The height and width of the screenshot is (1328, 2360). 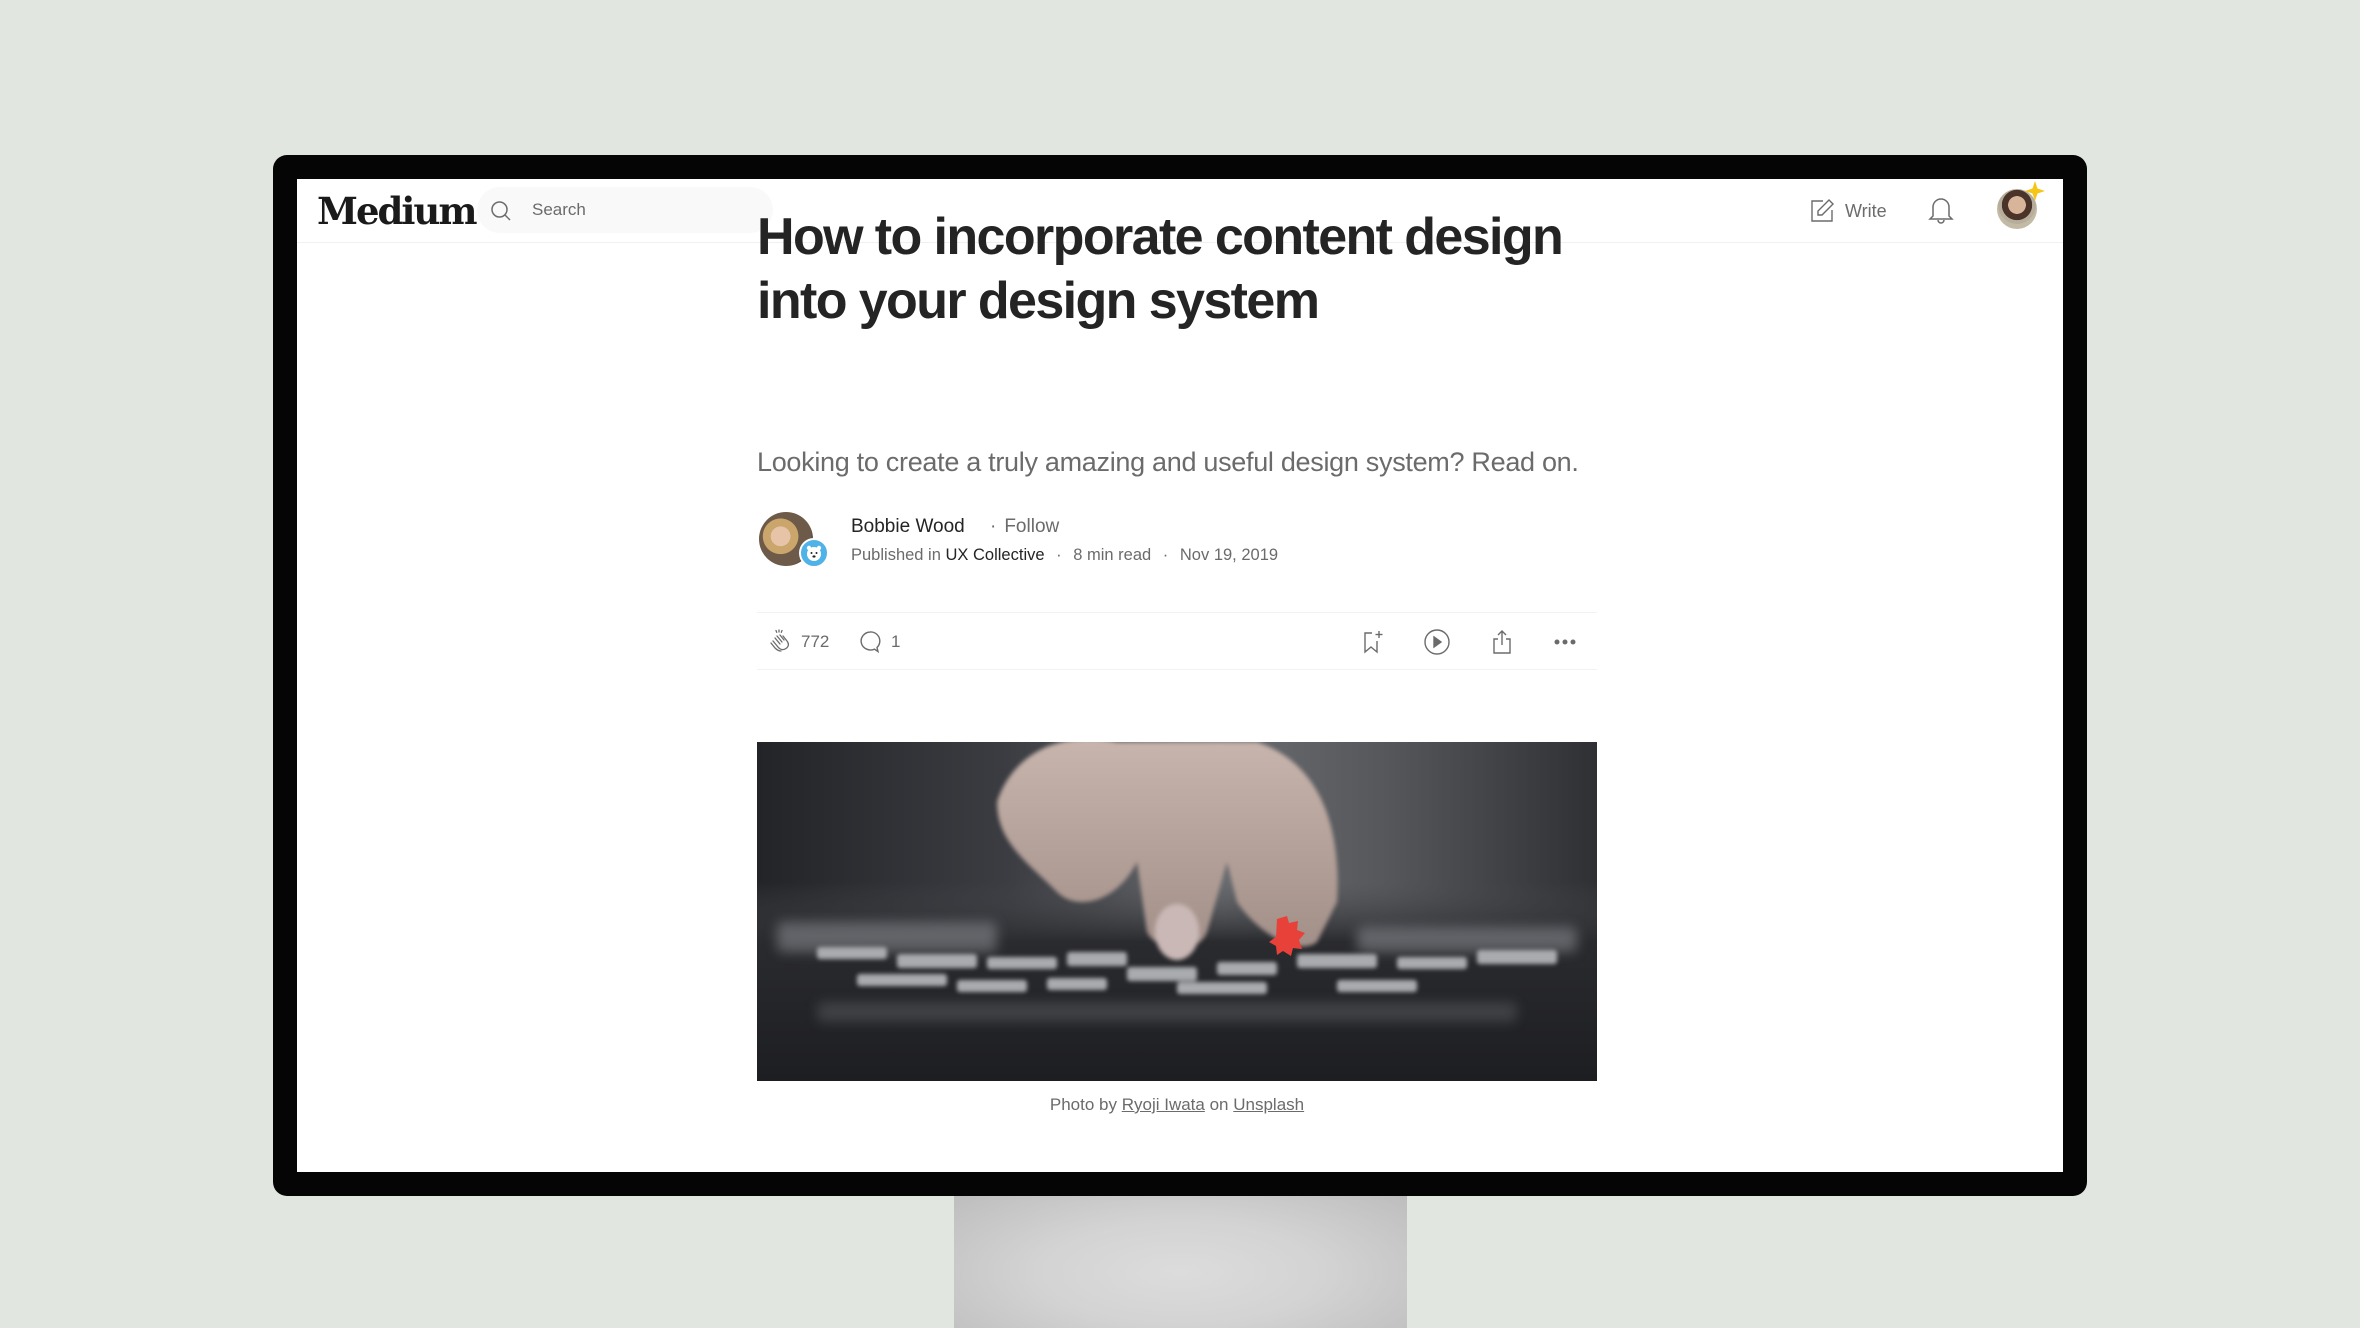 I want to click on more-icon, so click(x=1565, y=642).